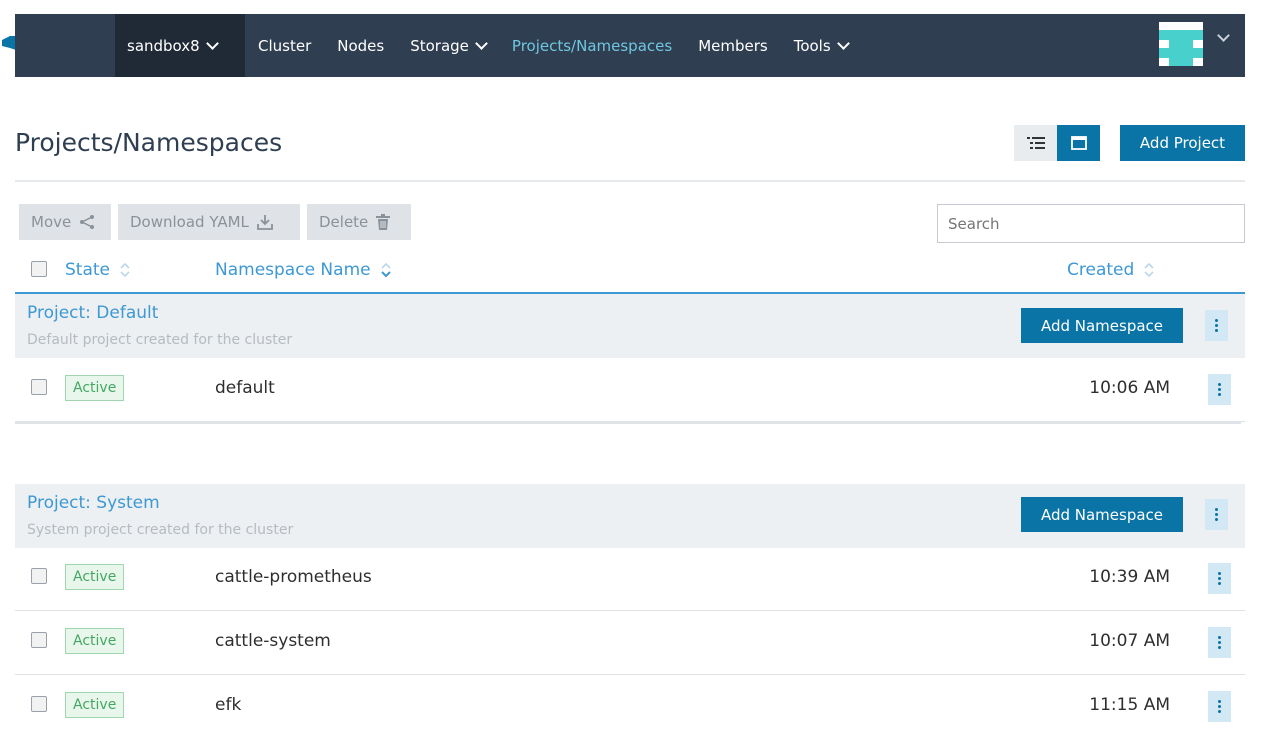  What do you see at coordinates (92, 313) in the screenshot?
I see `project-name-link: Project: Default` at bounding box center [92, 313].